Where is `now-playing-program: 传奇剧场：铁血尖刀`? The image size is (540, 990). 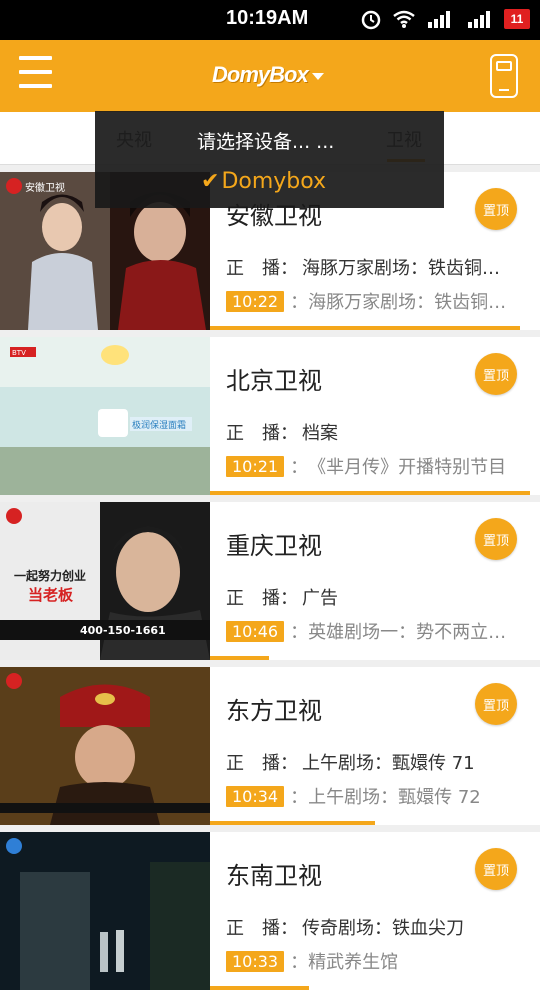 now-playing-program: 传奇剧场：铁血尖刀 is located at coordinates (383, 928).